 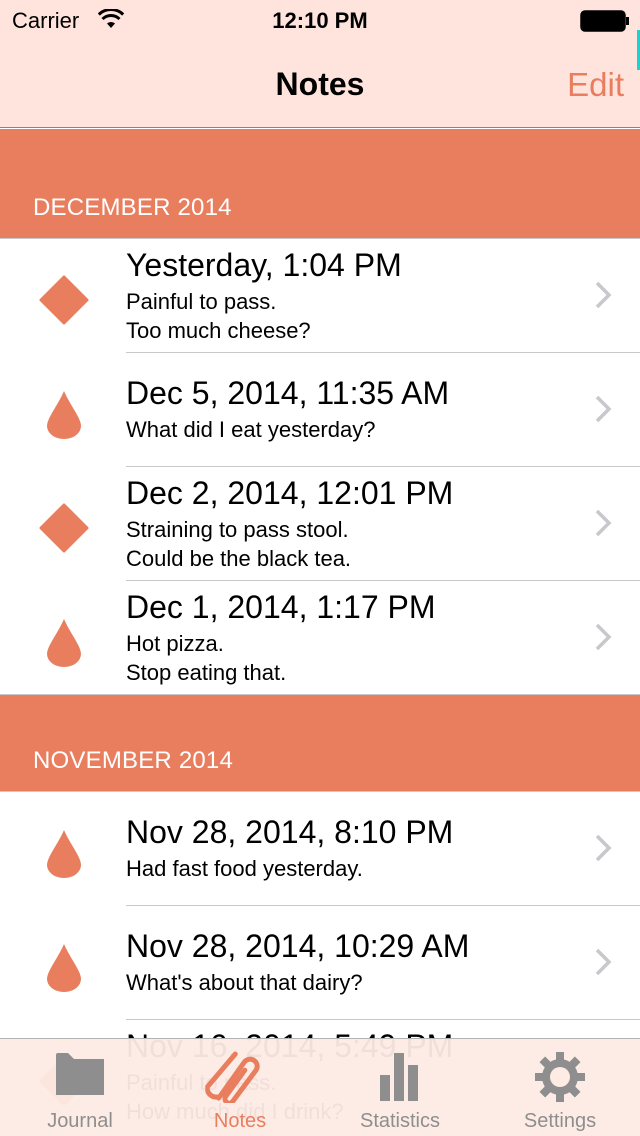 What do you see at coordinates (175, 643) in the screenshot?
I see `note-text-line-1: Hot pizza.` at bounding box center [175, 643].